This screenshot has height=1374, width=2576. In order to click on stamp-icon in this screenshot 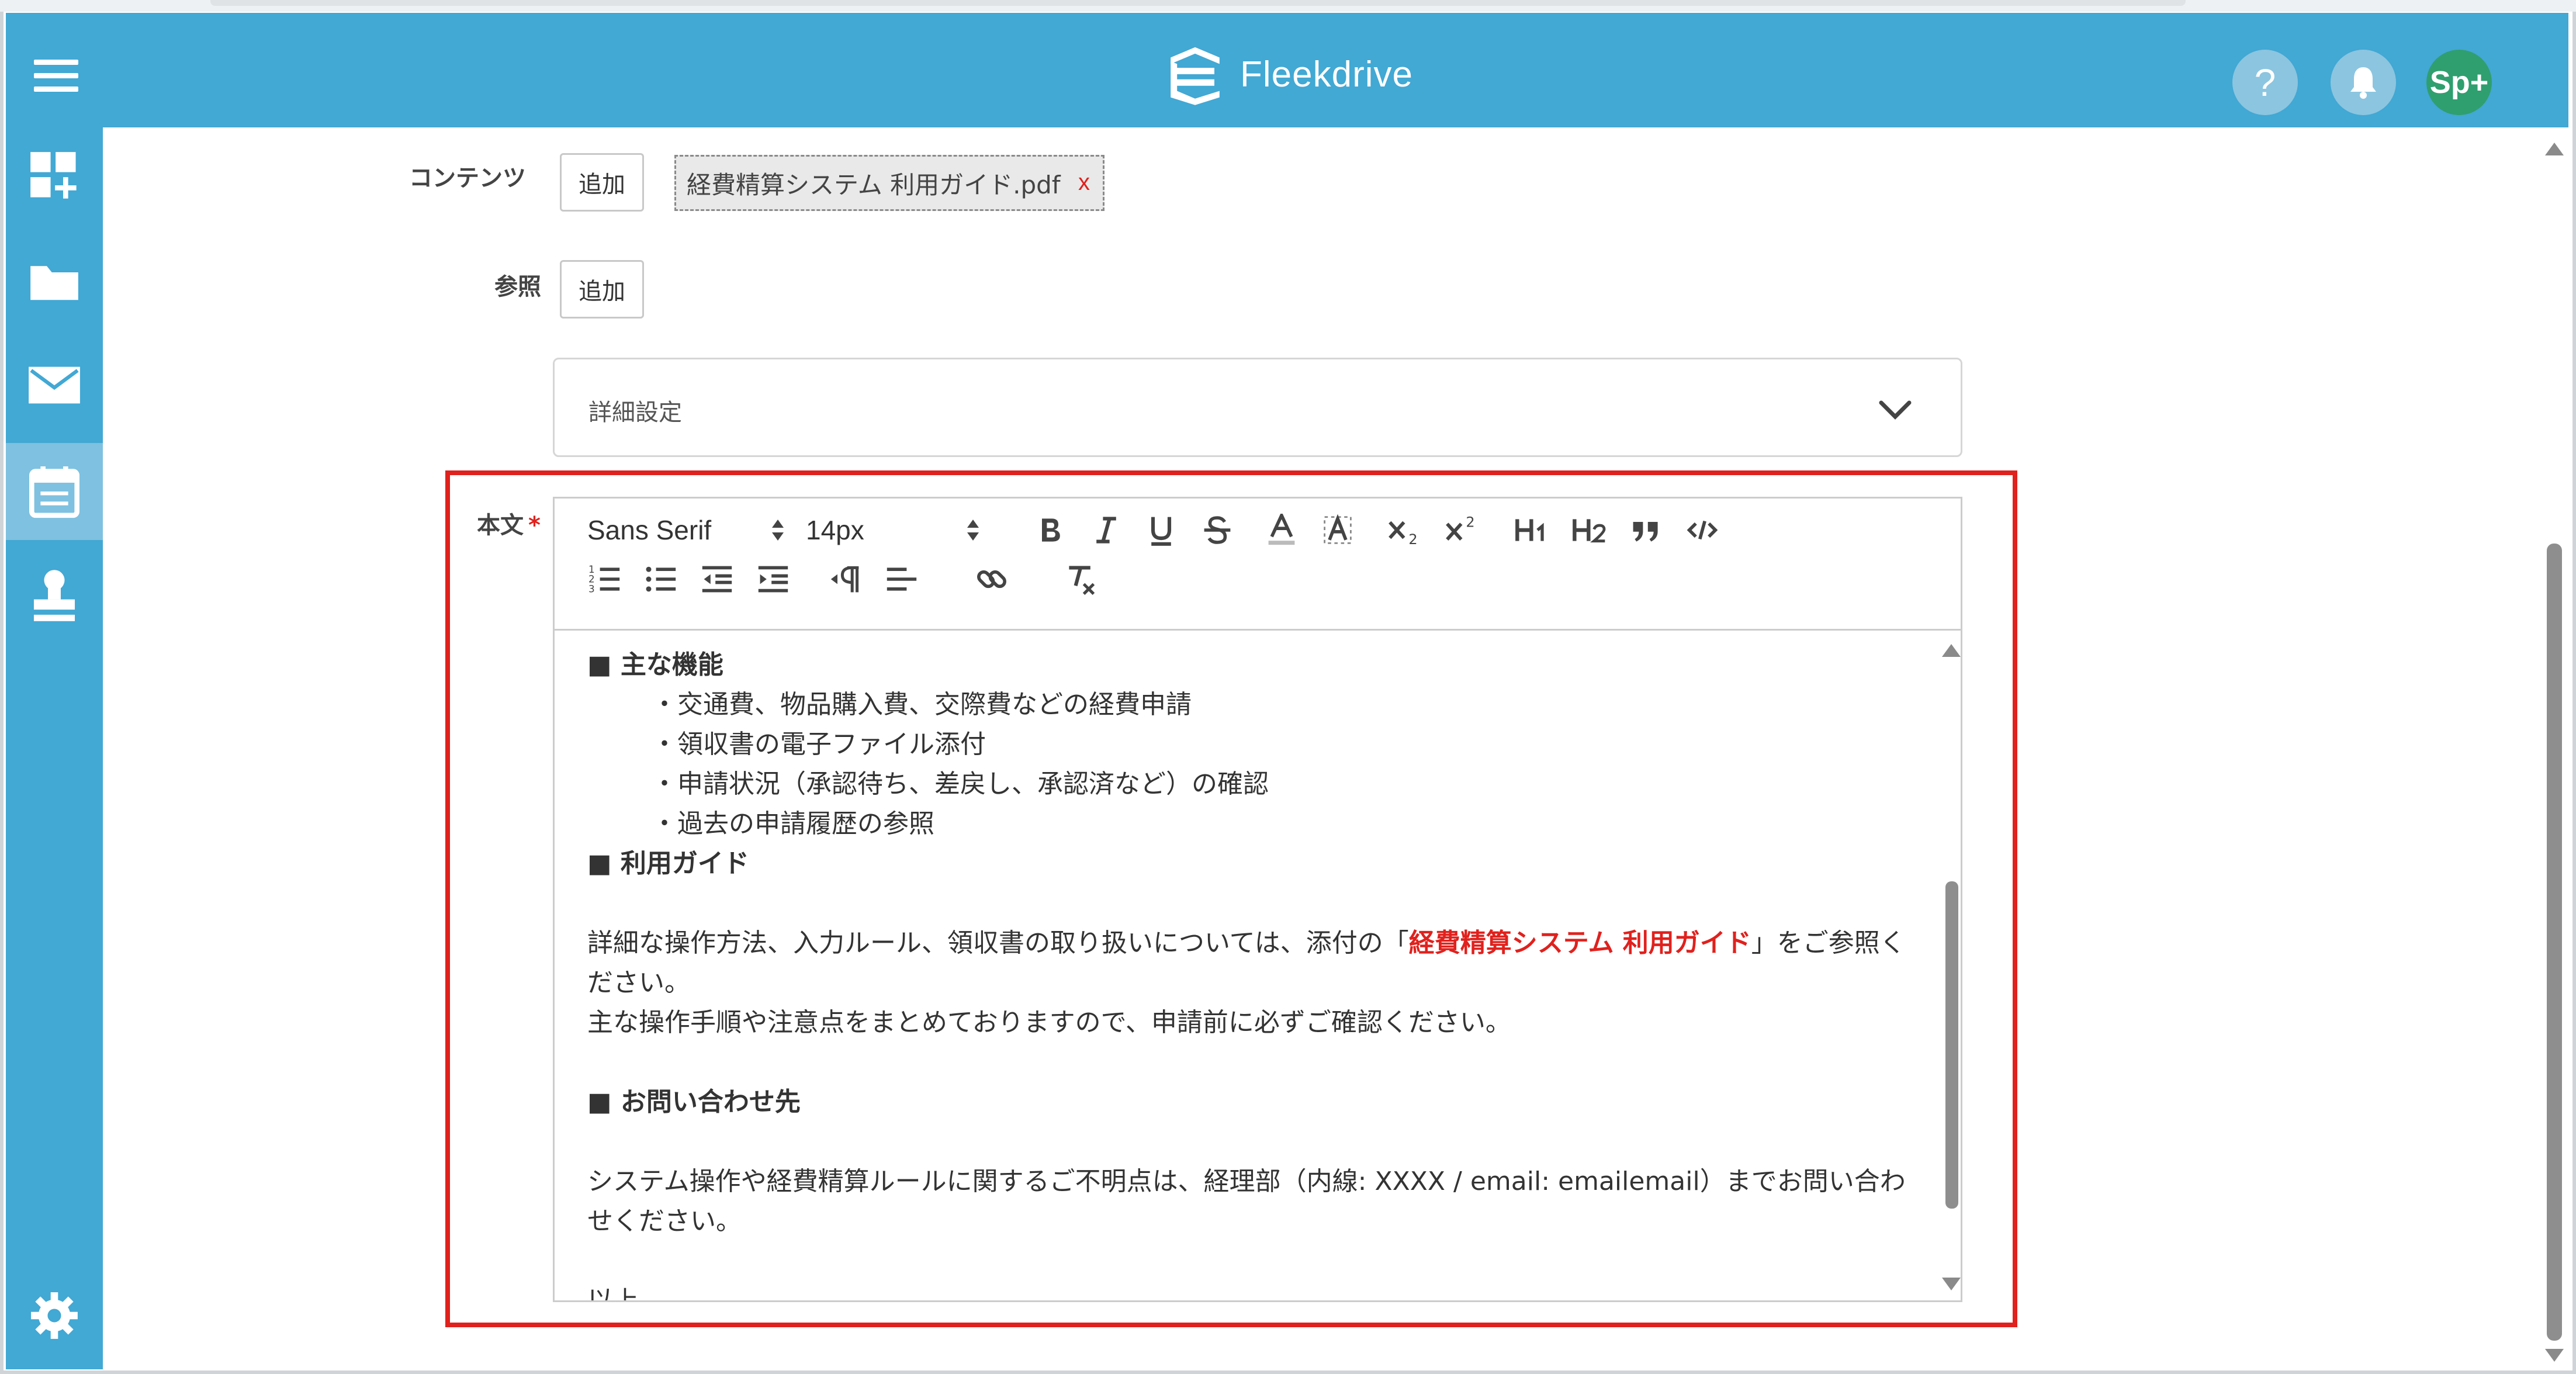, I will do `click(54, 595)`.